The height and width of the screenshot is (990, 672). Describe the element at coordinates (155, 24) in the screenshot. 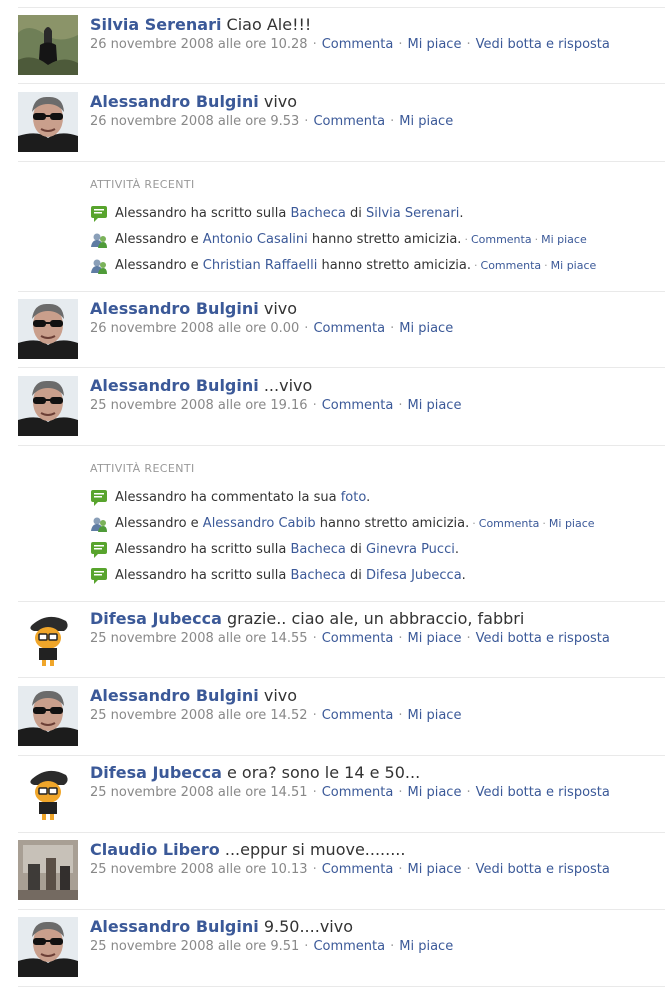

I see `author-link: Silvia Serenari` at that location.